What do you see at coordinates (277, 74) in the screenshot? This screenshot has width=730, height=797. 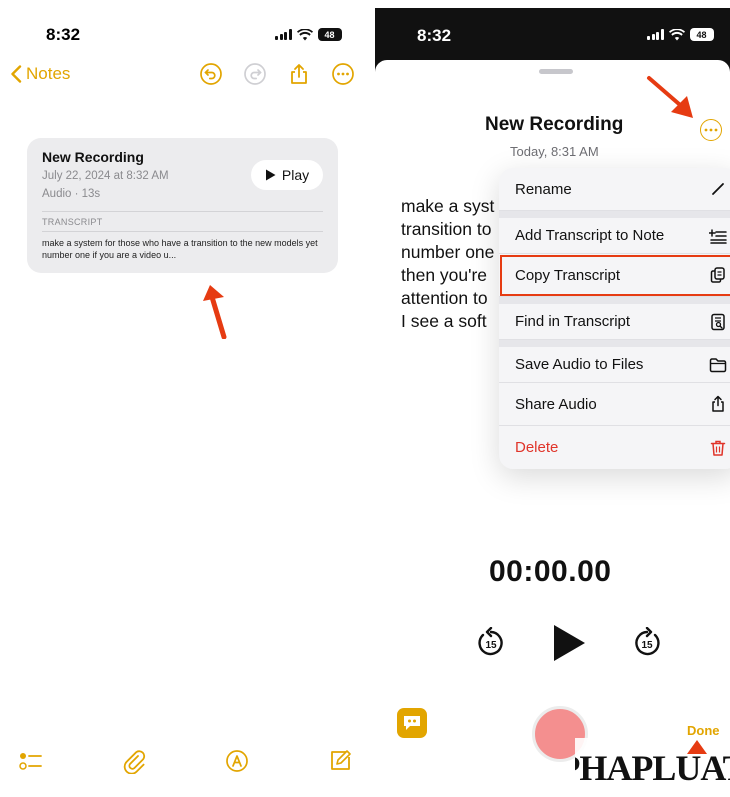 I see `note-toolbar` at bounding box center [277, 74].